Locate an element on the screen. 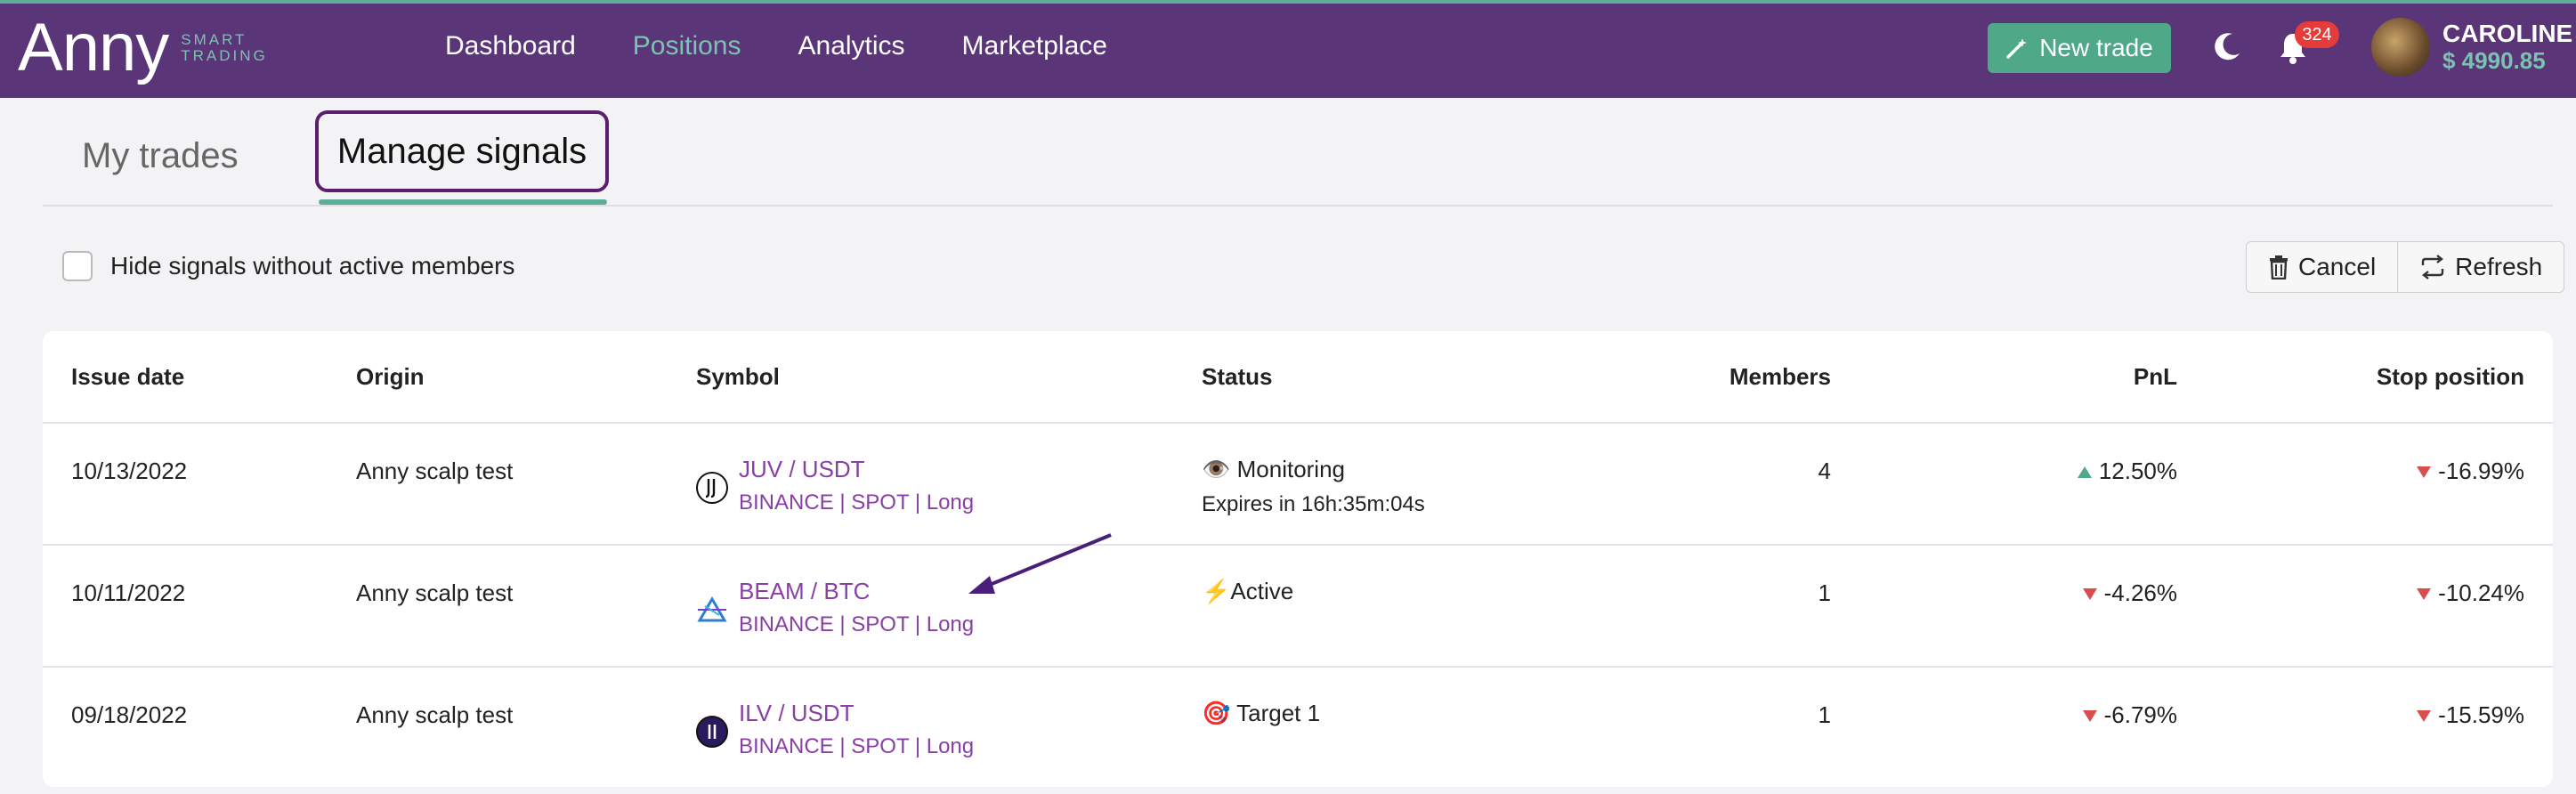  logo-tagline-line-2: Trading is located at coordinates (224, 56).